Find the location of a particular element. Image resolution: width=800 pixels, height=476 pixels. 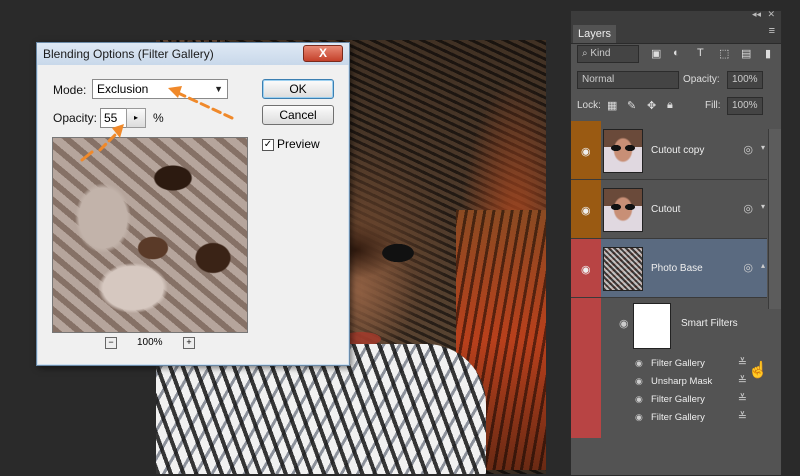

filter-kind-value: Kind is located at coordinates (600, 53).